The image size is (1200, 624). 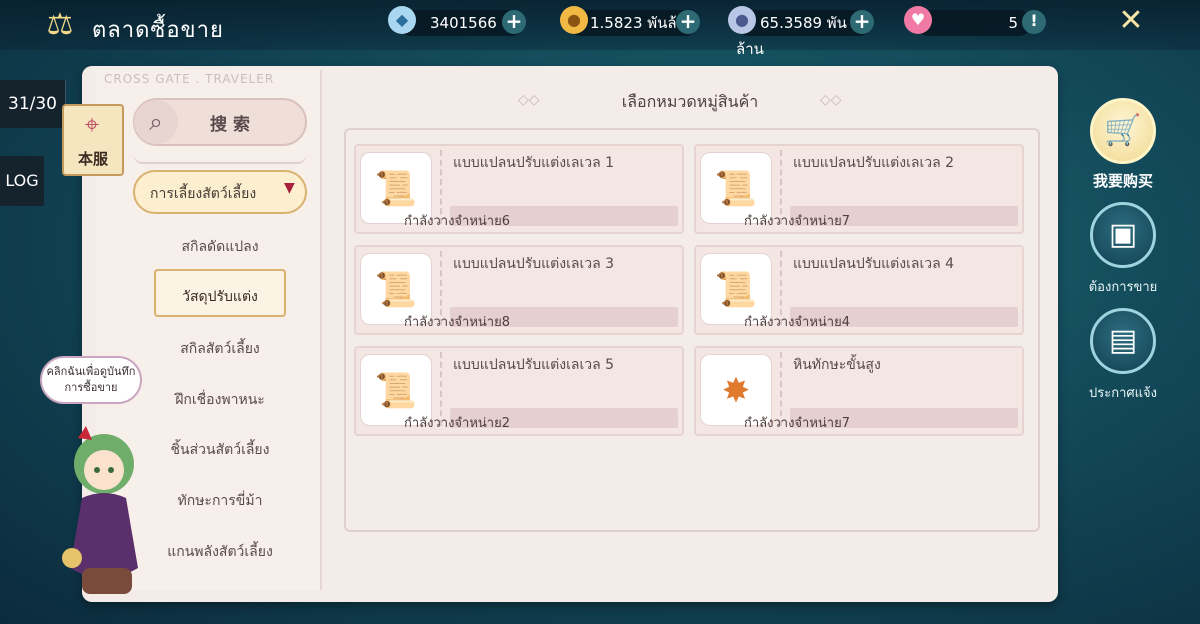 What do you see at coordinates (220, 400) in the screenshot?
I see `subcategory-item: ฝึกเชื่องพาหนะ` at bounding box center [220, 400].